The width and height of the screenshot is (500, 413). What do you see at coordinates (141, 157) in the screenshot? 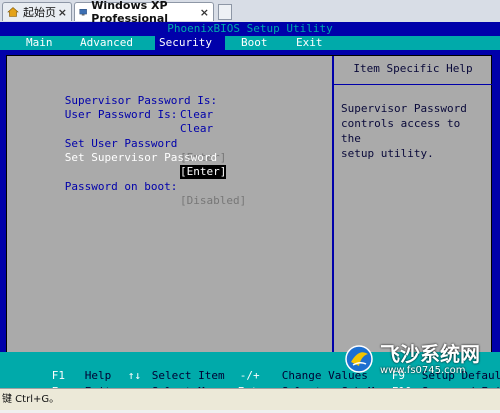
I see `set-supervisor-password-label: Set Supervisor Password` at bounding box center [141, 157].